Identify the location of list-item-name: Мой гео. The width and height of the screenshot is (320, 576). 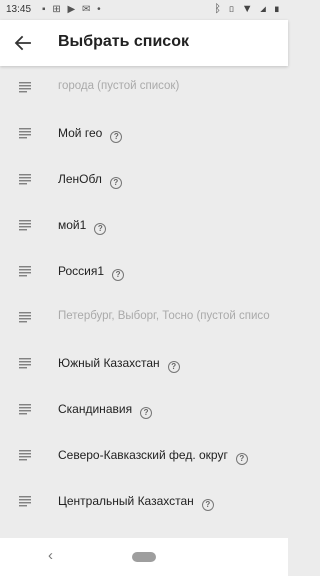
(80, 133).